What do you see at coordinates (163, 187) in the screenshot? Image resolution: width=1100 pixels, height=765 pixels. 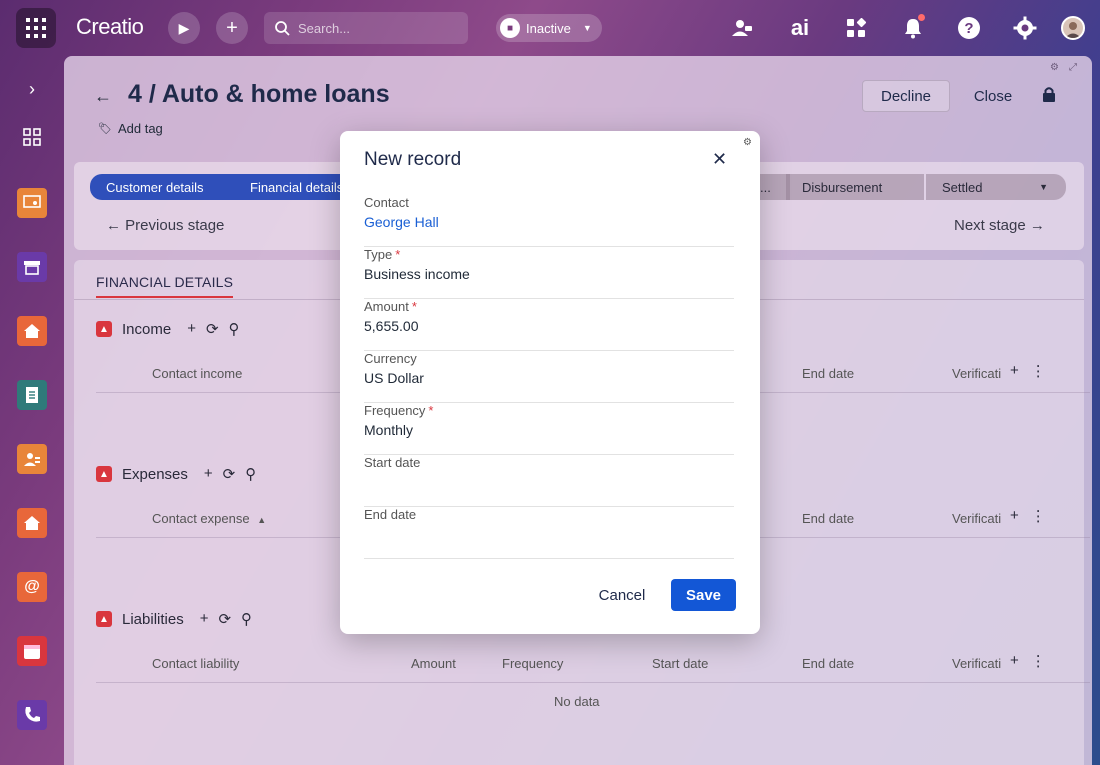 I see `stage-customer-details: Customer details` at bounding box center [163, 187].